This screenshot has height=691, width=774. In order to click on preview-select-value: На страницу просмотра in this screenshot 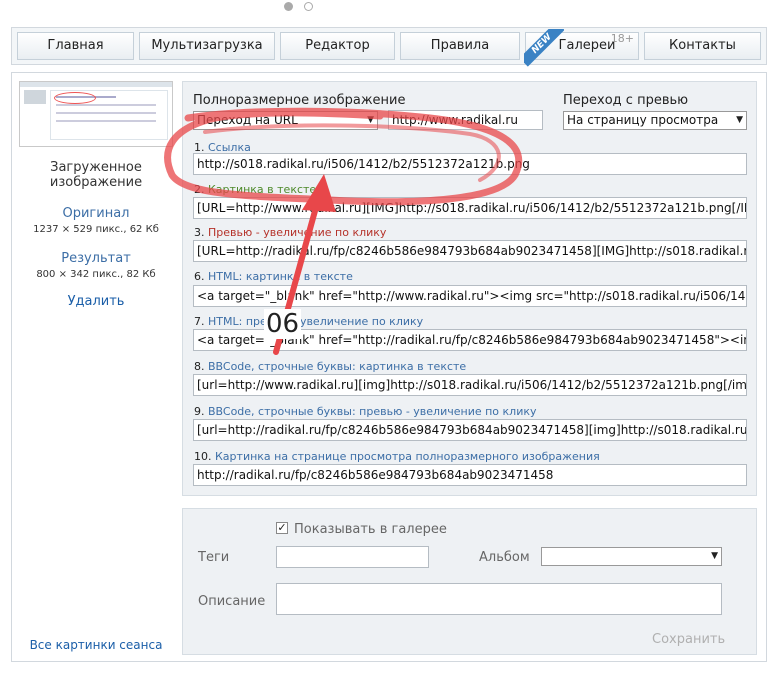, I will do `click(643, 120)`.